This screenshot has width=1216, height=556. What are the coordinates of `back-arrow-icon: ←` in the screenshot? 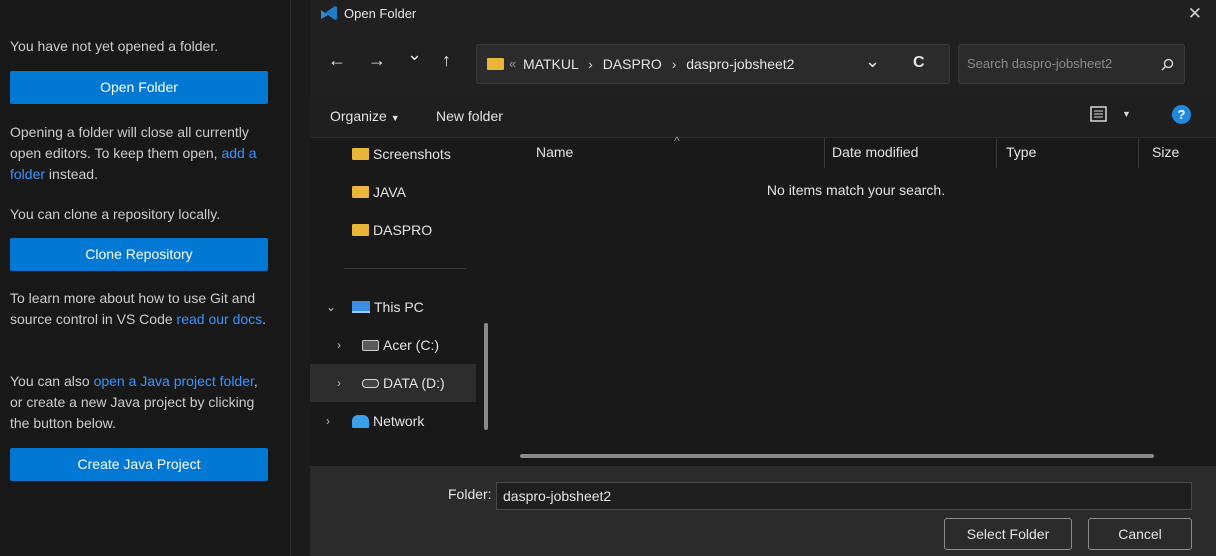 It's located at (337, 60).